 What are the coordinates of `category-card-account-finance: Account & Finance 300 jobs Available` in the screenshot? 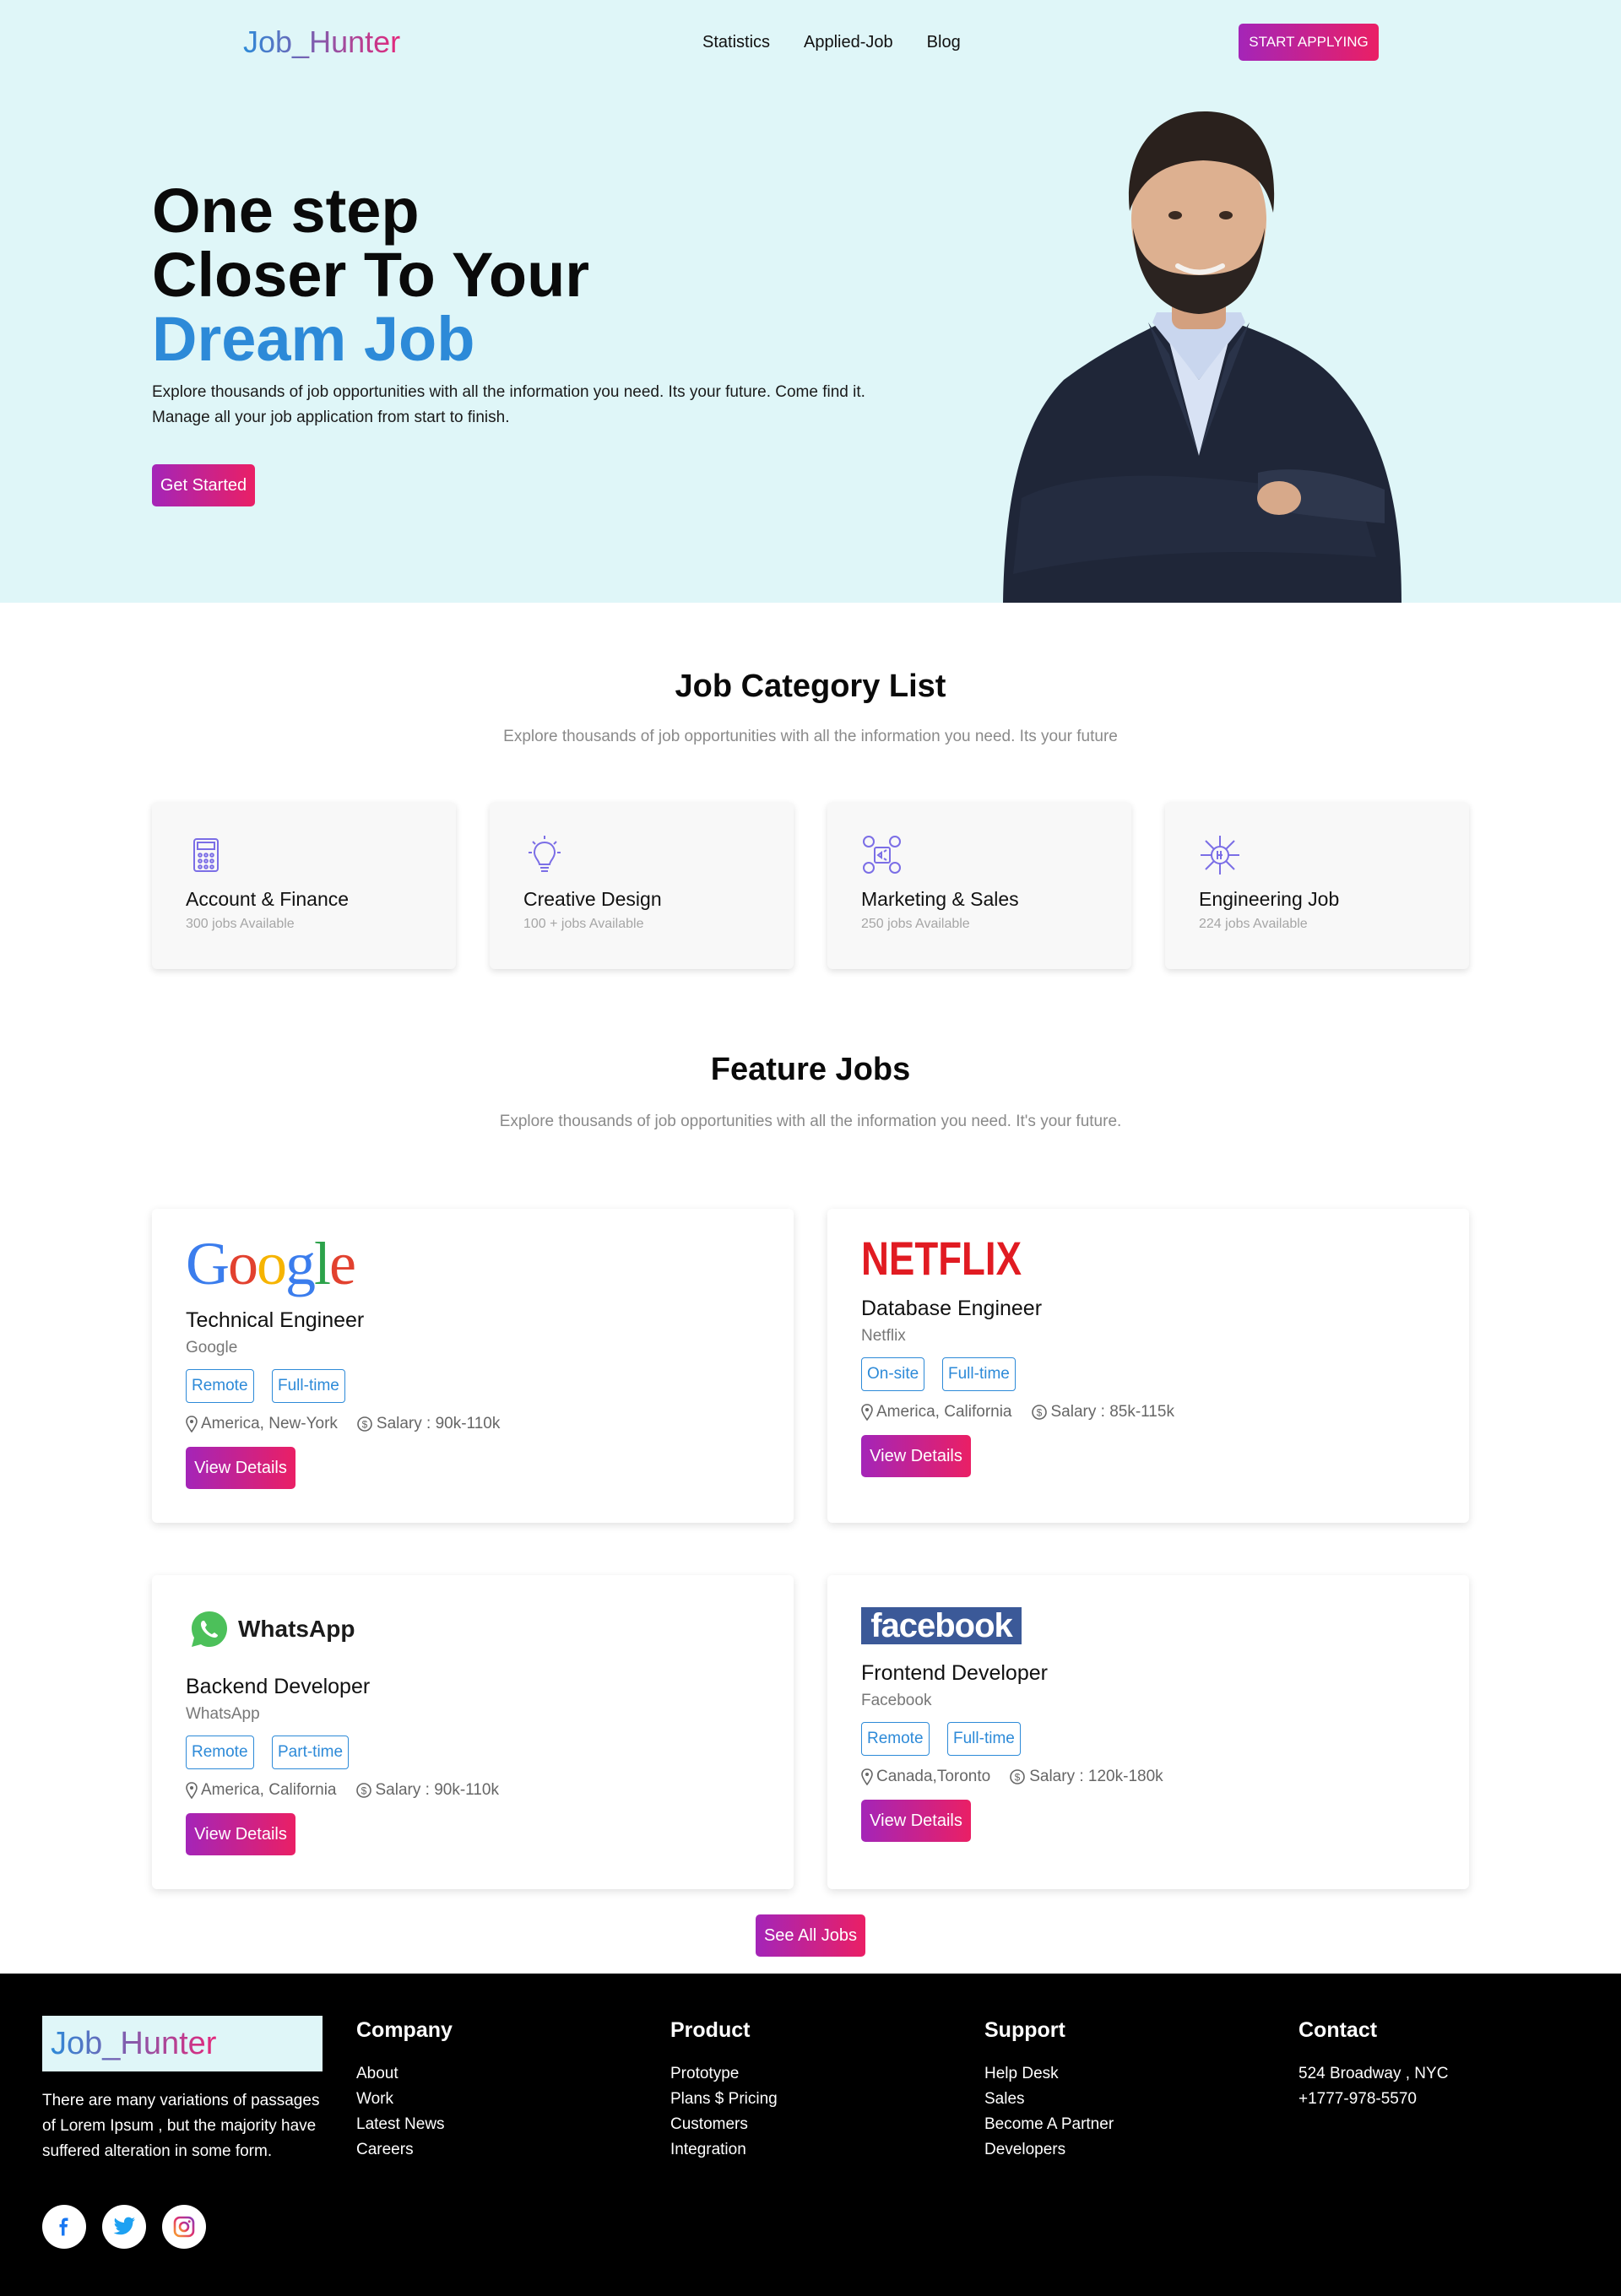 It's located at (304, 885).